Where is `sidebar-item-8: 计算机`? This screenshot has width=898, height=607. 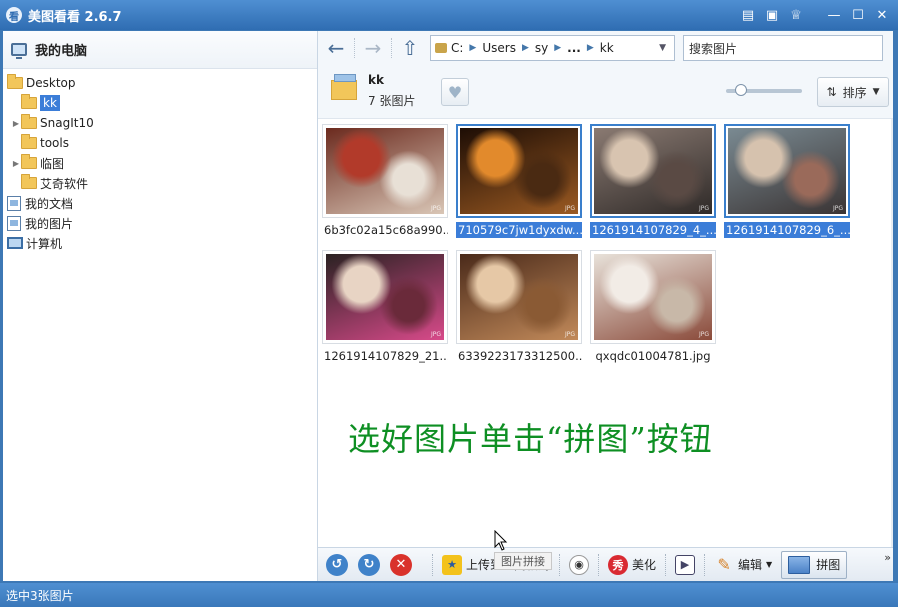 sidebar-item-8: 计算机 is located at coordinates (160, 243).